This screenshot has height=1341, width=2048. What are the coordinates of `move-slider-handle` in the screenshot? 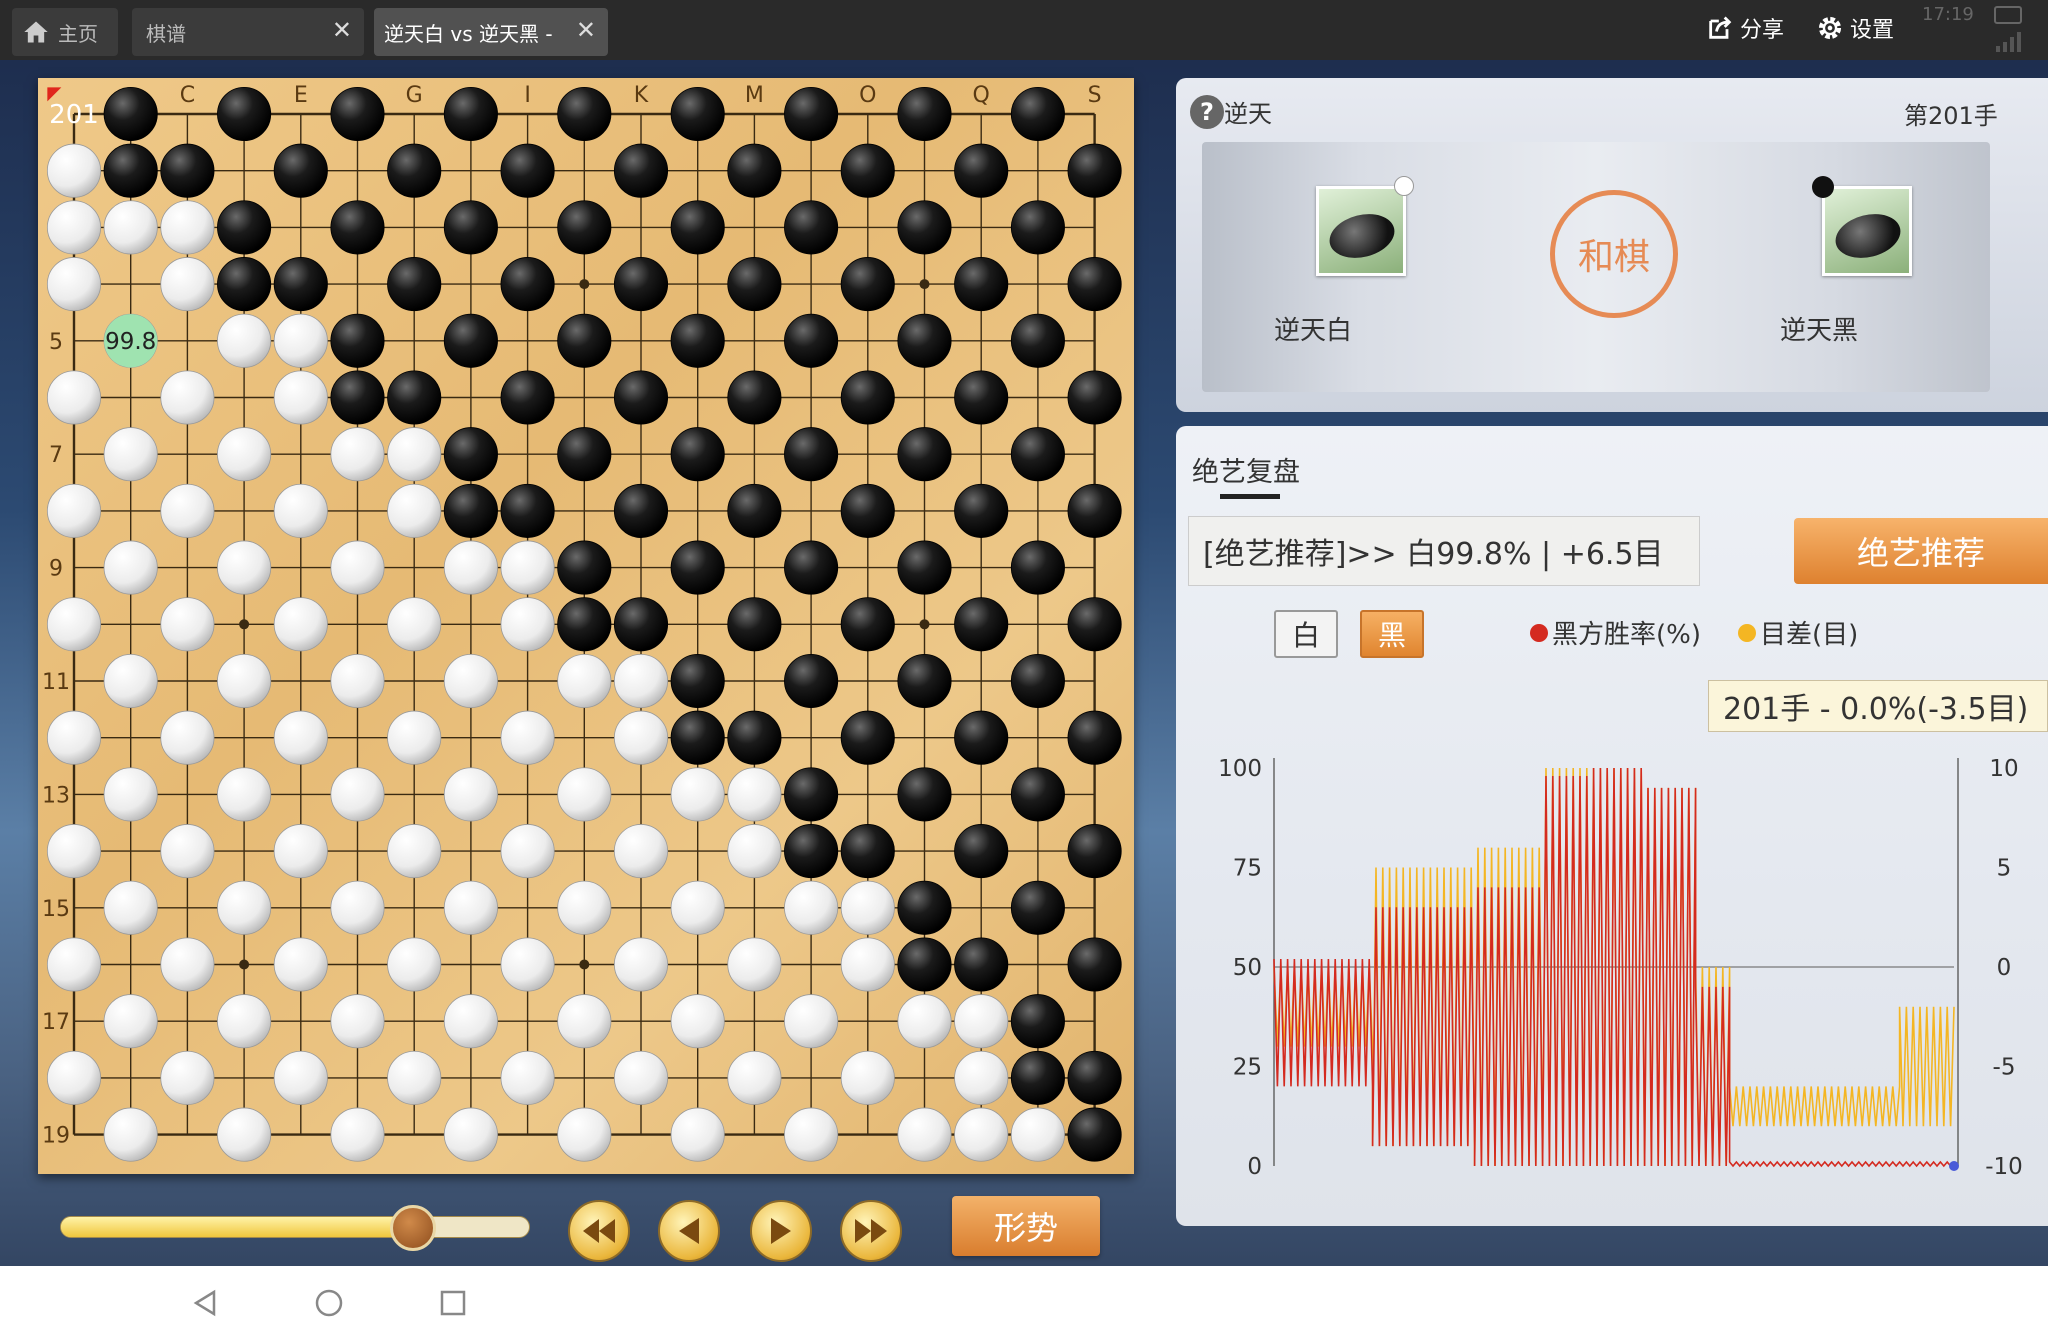 It's located at (412, 1228).